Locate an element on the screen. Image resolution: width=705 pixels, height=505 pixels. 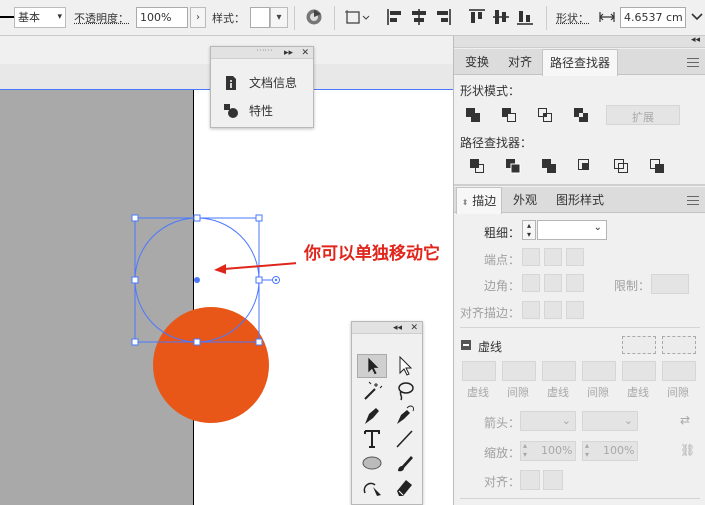
align-stroke-outside-button is located at coordinates (575, 310).